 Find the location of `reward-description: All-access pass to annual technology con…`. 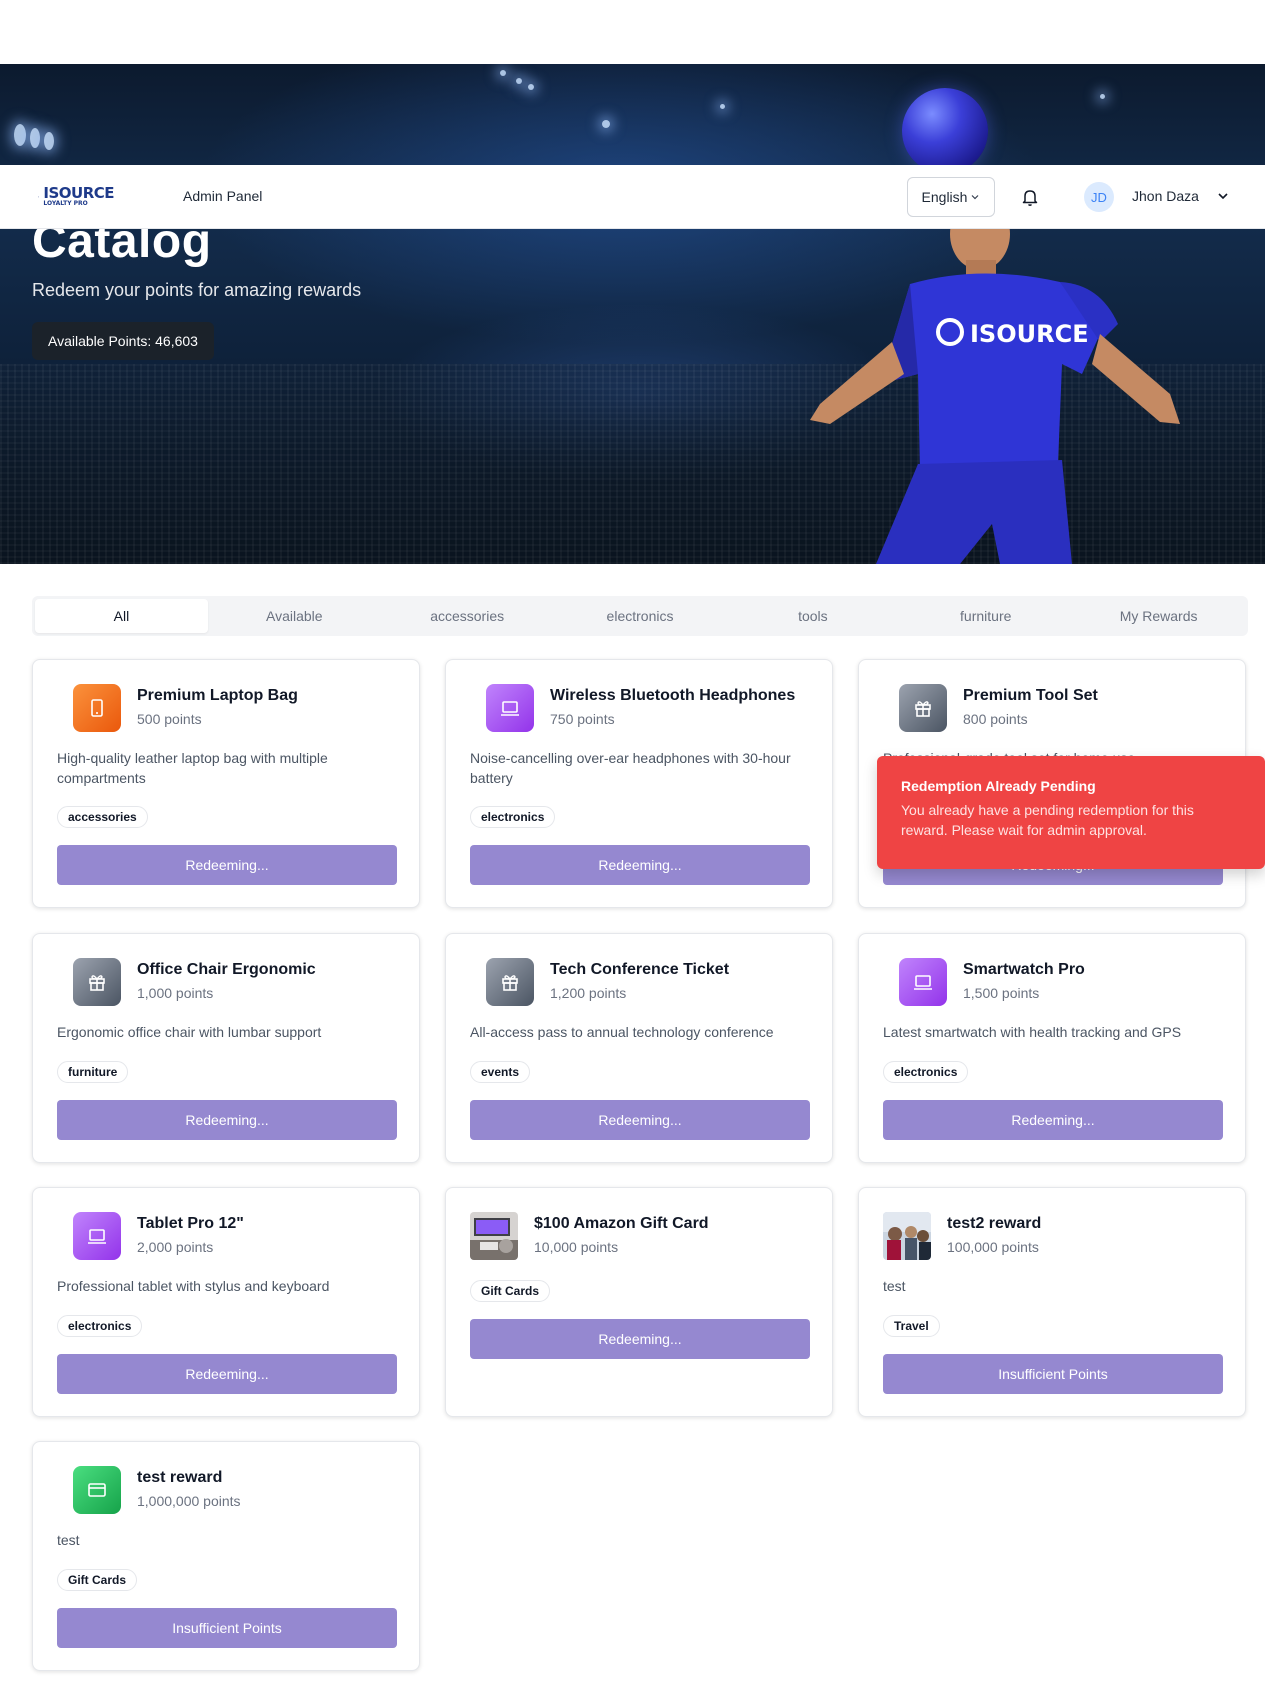

reward-description: All-access pass to annual technology con… is located at coordinates (622, 1032).